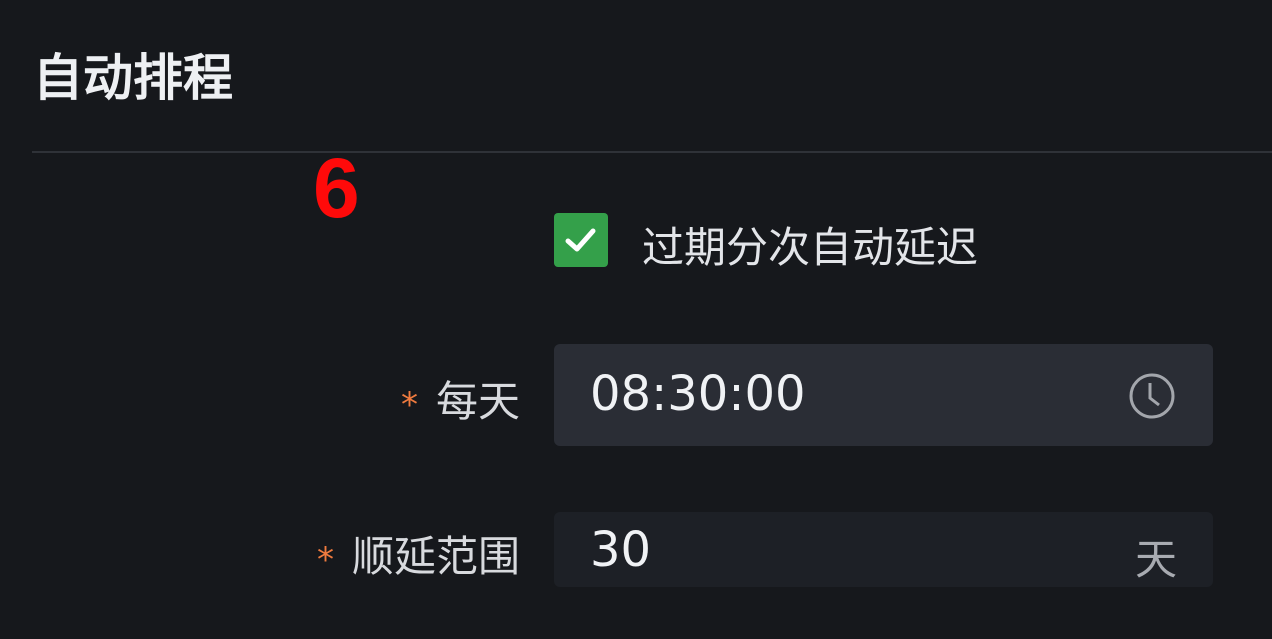  I want to click on delay-range-unit: 天, so click(1155, 559).